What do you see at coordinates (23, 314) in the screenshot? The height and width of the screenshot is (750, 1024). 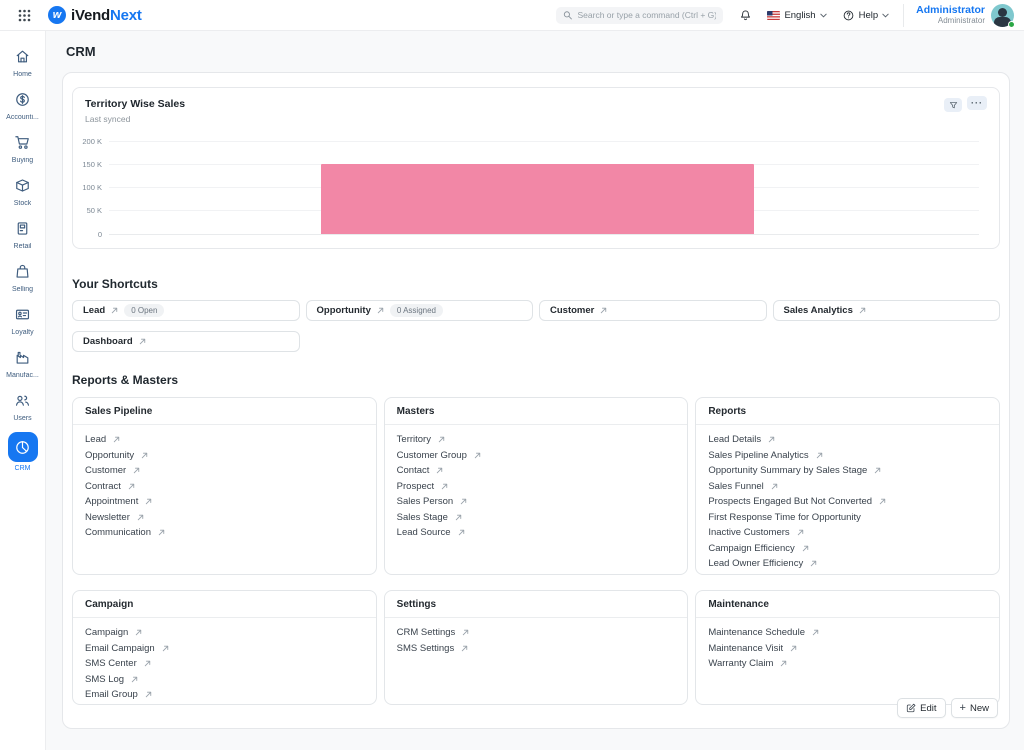 I see `loyalty-icon` at bounding box center [23, 314].